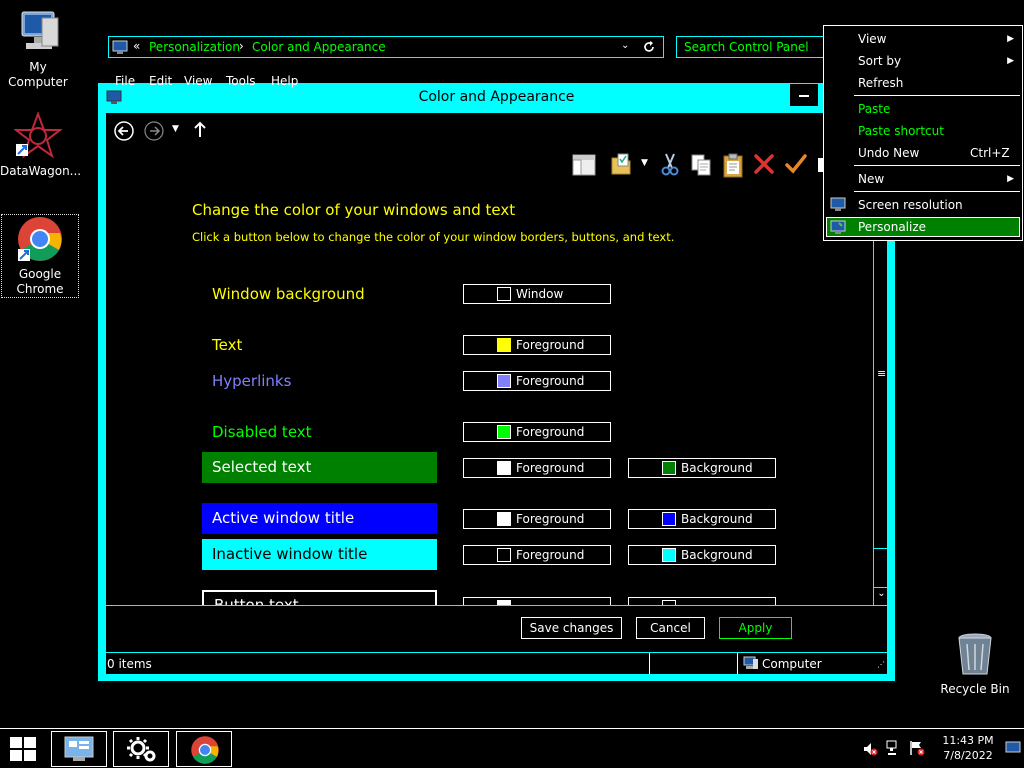  What do you see at coordinates (881, 373) in the screenshot?
I see `scroll-thumb-grip-icon: ≡` at bounding box center [881, 373].